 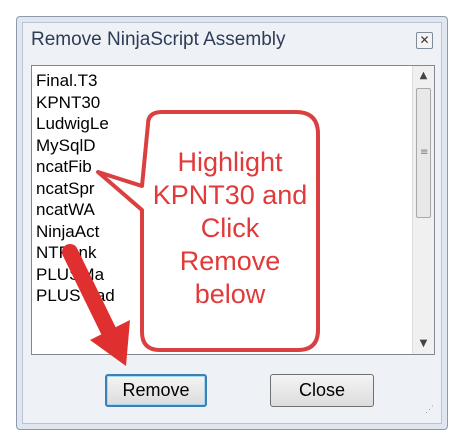 I want to click on callout-line: Remove, so click(x=230, y=261).